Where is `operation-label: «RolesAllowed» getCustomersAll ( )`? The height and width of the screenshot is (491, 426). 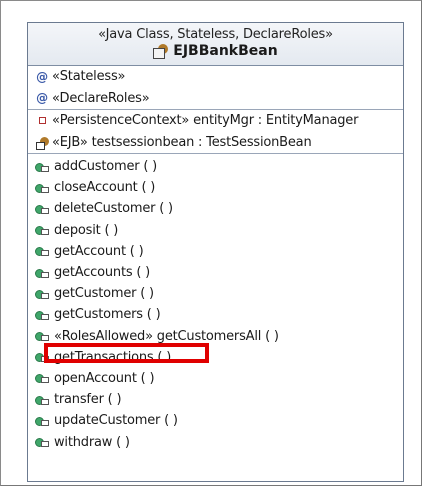
operation-label: «RolesAllowed» getCustomersAll ( ) is located at coordinates (166, 336).